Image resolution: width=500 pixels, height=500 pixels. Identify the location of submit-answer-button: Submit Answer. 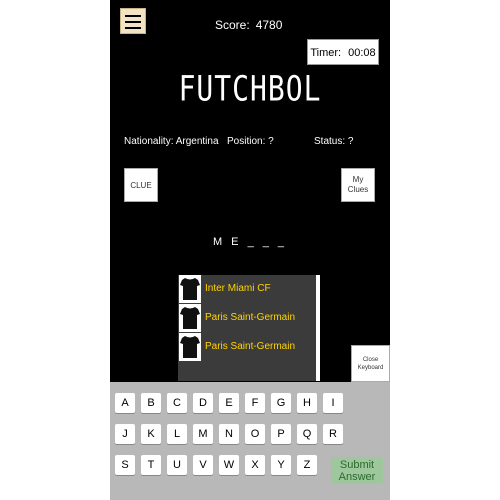
(357, 470).